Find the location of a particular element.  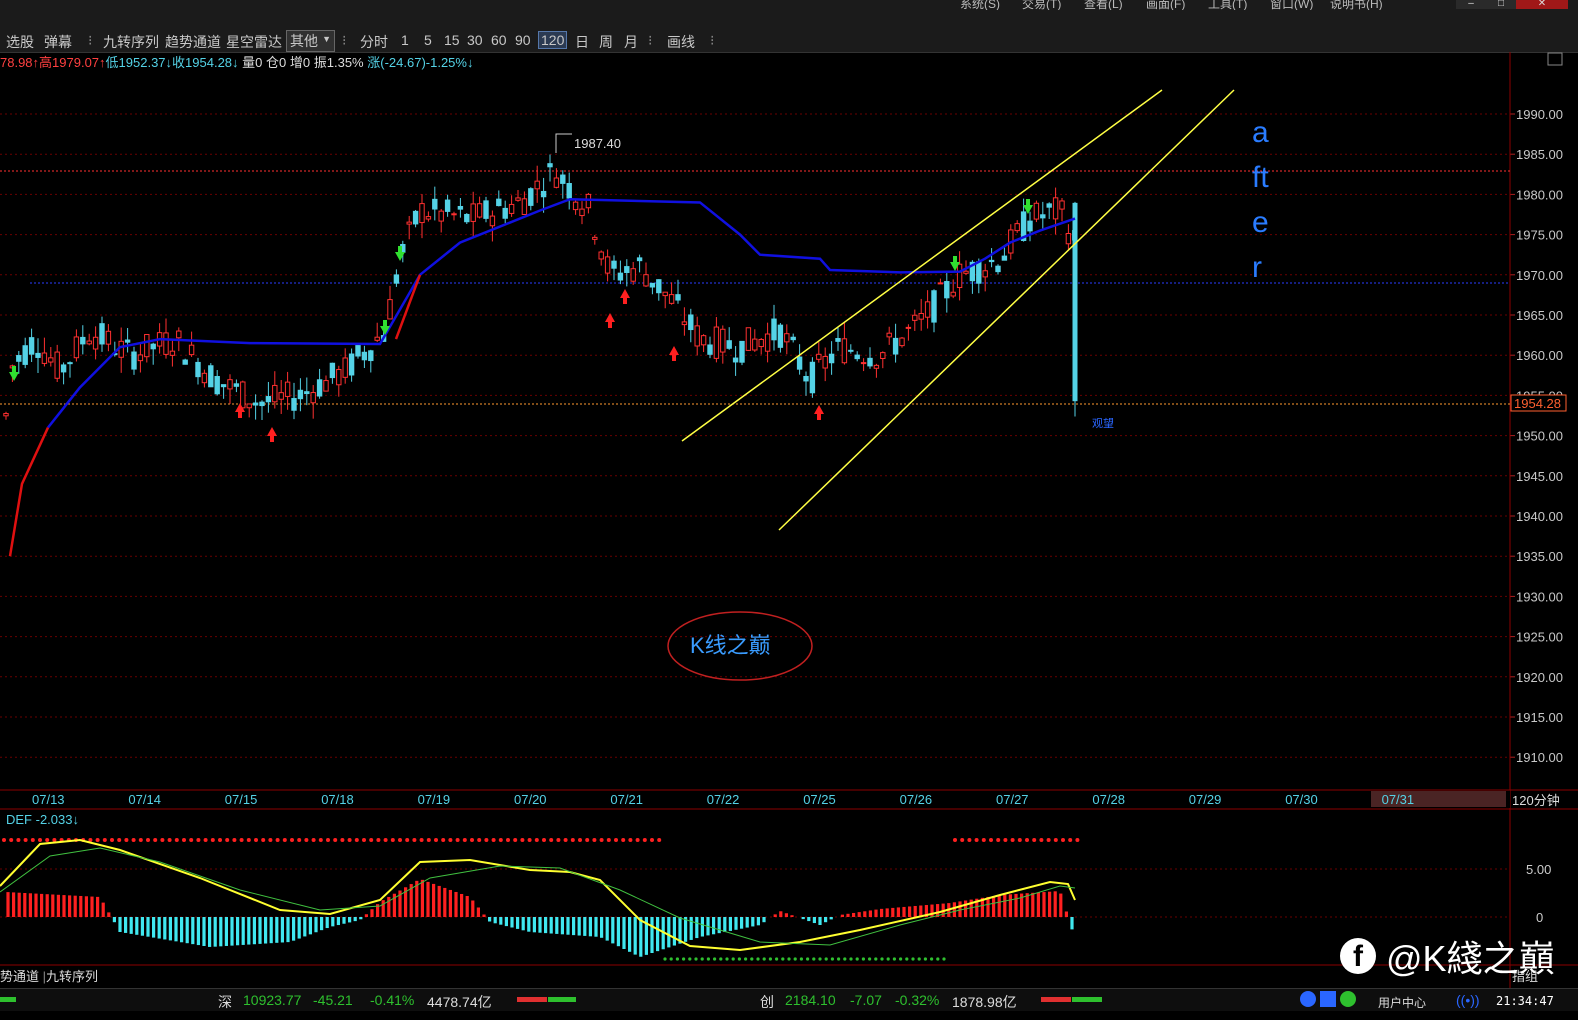

s-service-icon is located at coordinates (1308, 999).